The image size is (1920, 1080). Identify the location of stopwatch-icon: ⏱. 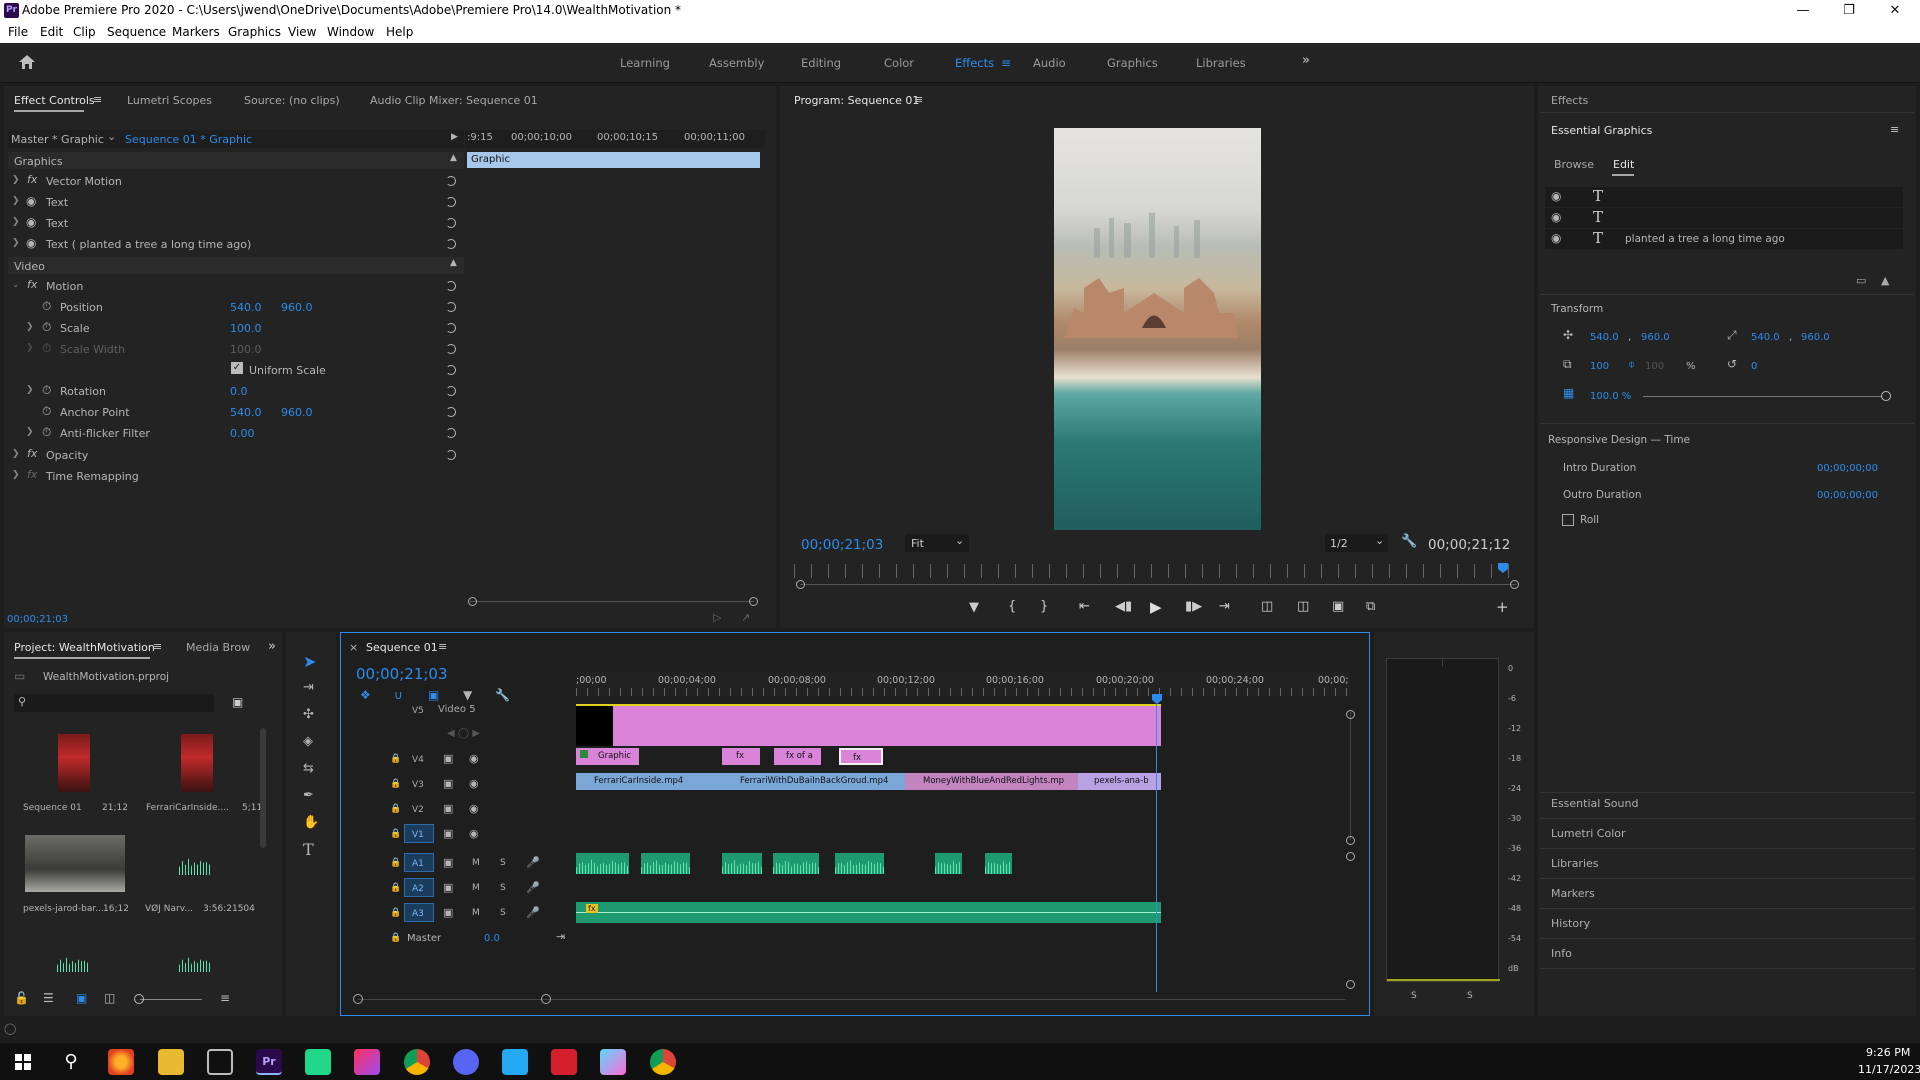
(46, 306).